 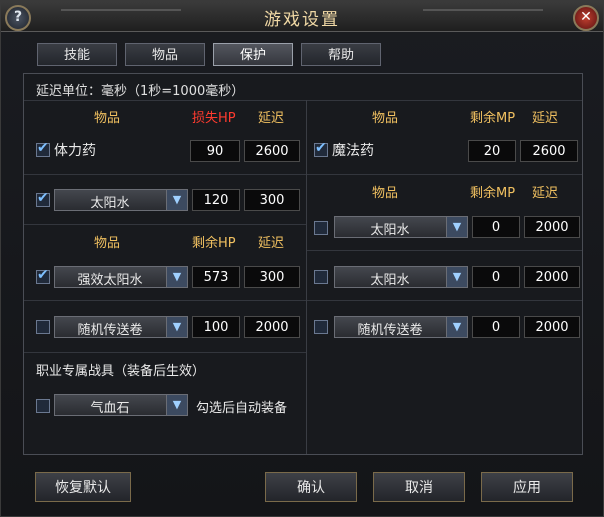 What do you see at coordinates (271, 243) in the screenshot?
I see `left-header2-delay: 延迟` at bounding box center [271, 243].